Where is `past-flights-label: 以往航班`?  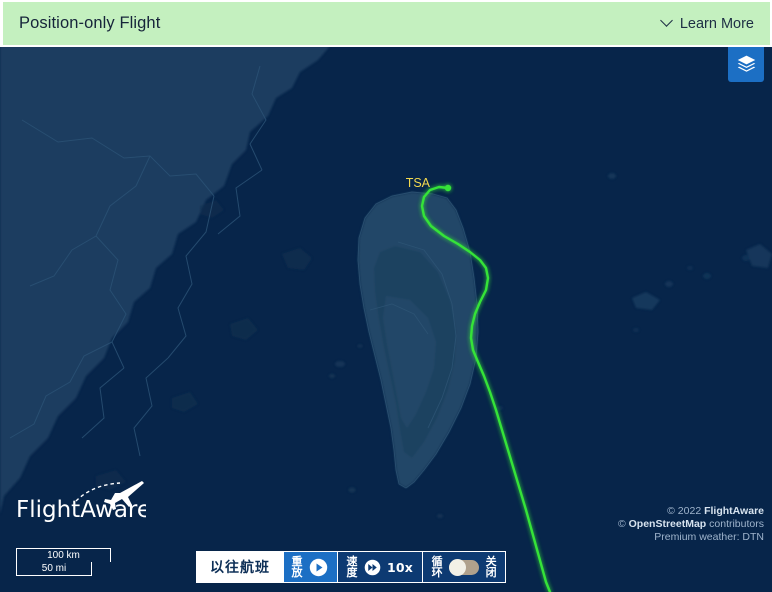
past-flights-label: 以往航班 is located at coordinates (240, 568).